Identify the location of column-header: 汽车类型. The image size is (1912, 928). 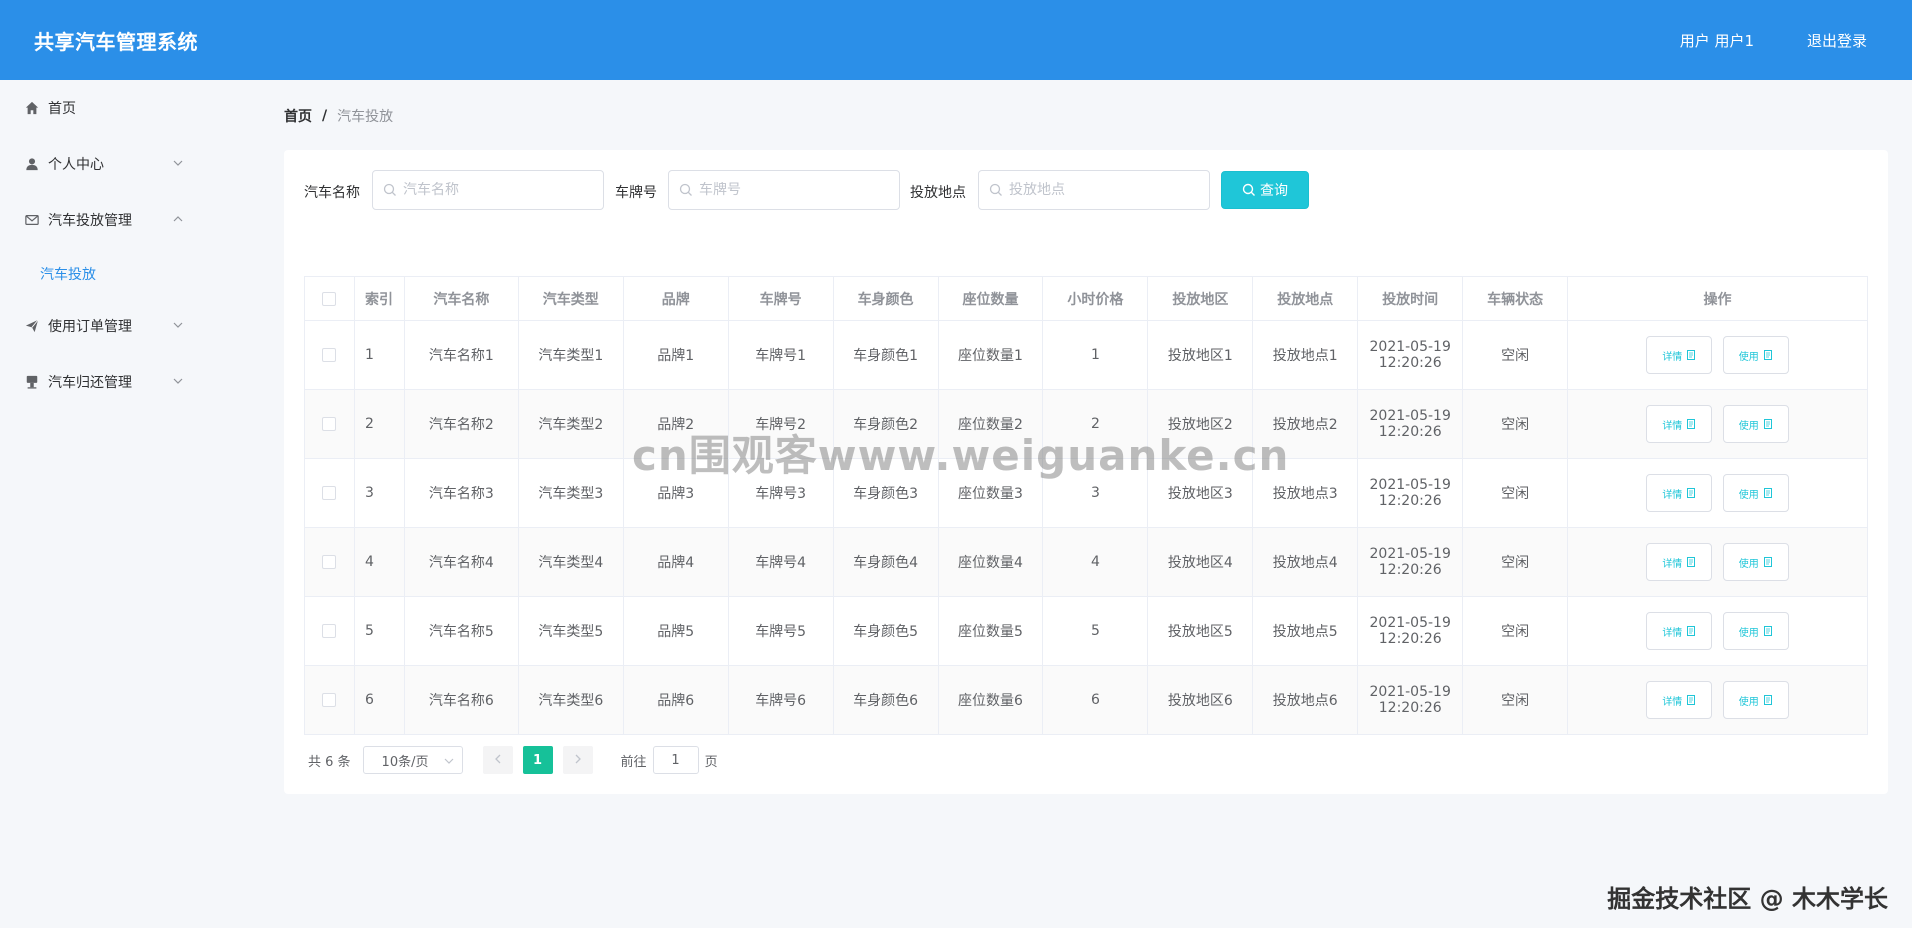
(571, 298).